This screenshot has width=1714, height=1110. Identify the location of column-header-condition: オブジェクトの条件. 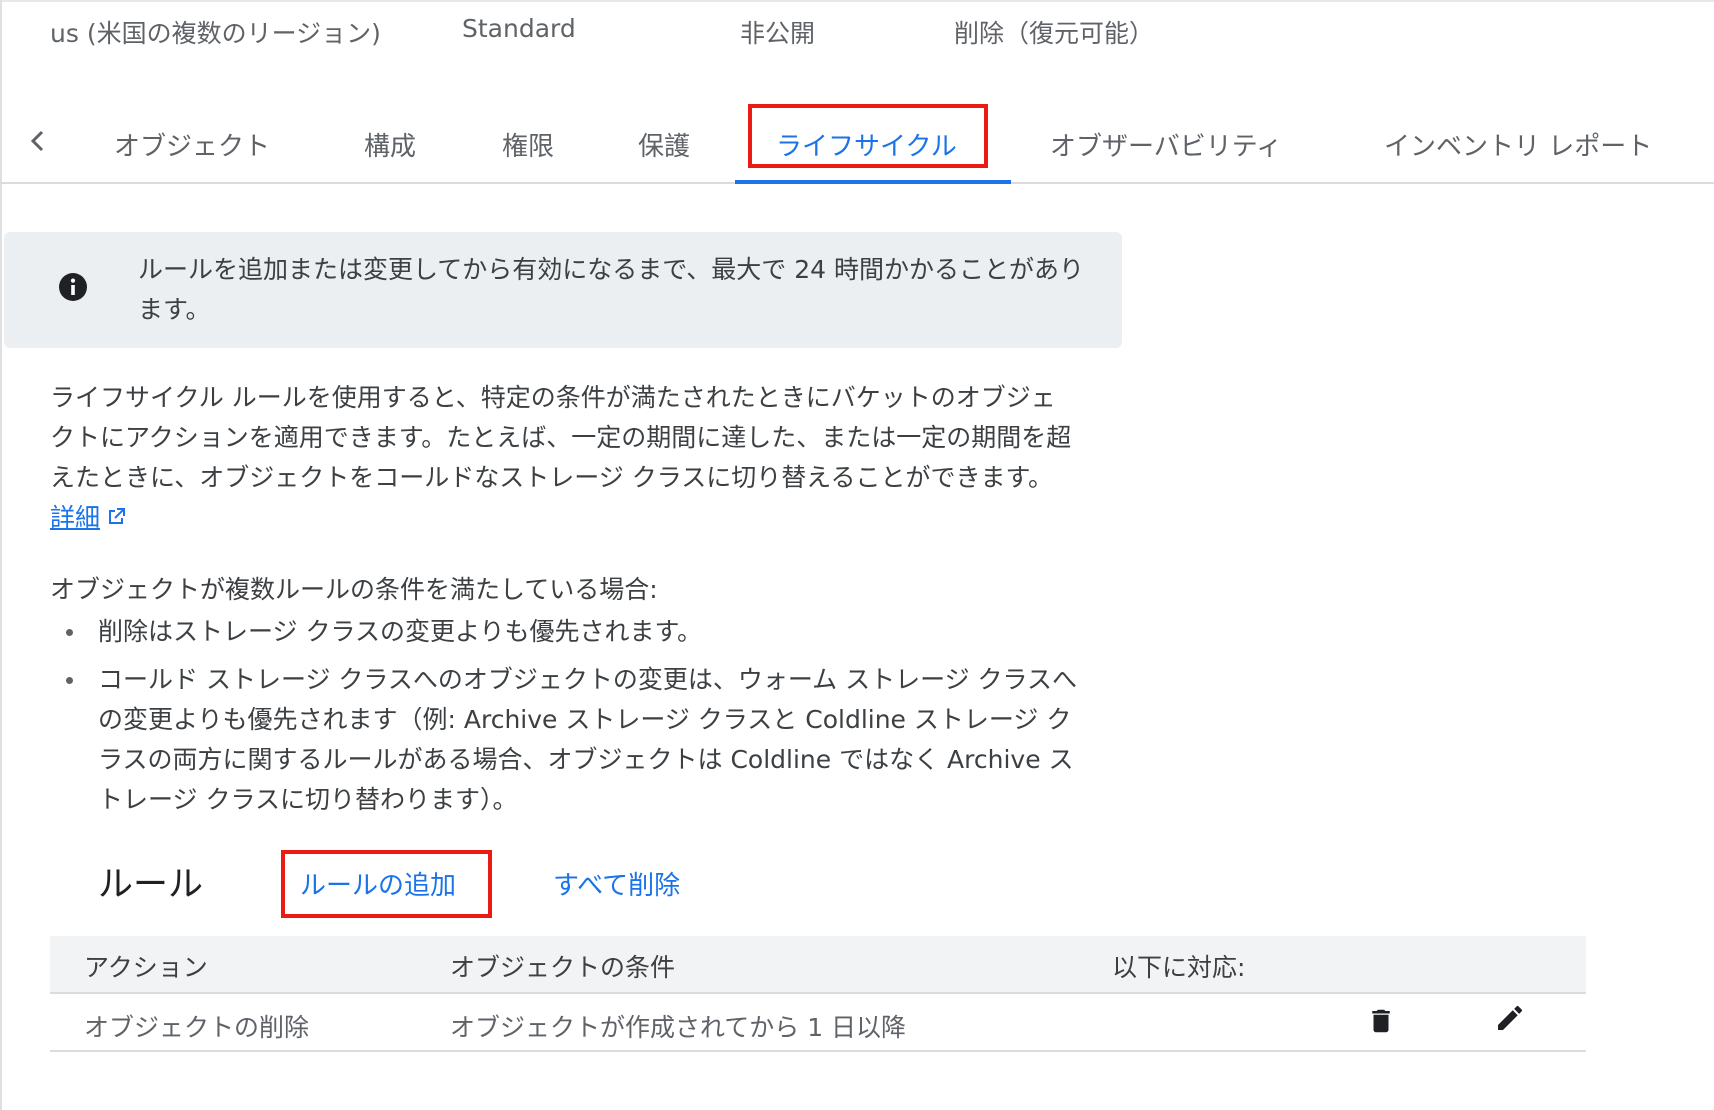
(563, 967).